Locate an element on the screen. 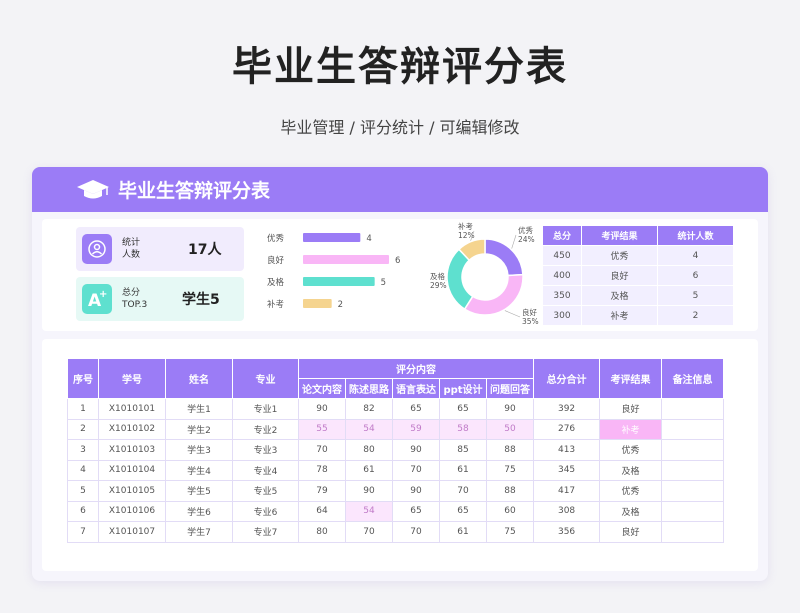 This screenshot has height=613, width=800. table-cell: X1010106 is located at coordinates (132, 511).